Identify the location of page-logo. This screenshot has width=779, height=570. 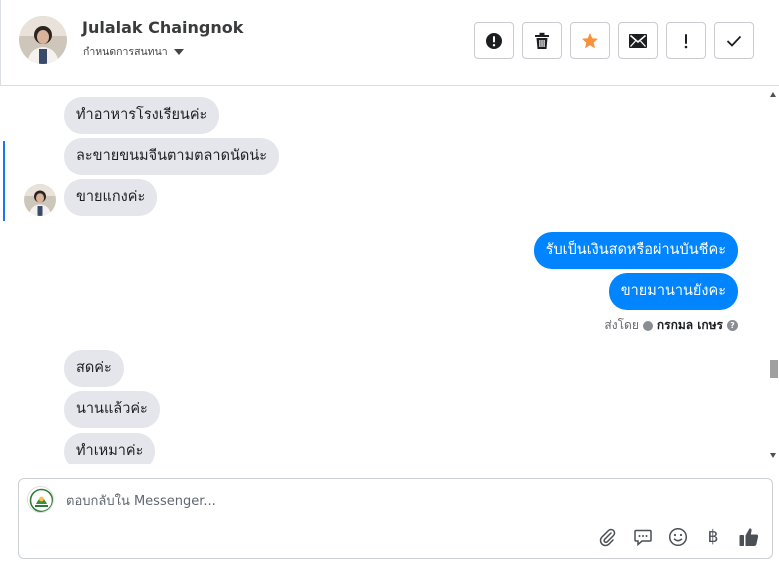
(40, 499).